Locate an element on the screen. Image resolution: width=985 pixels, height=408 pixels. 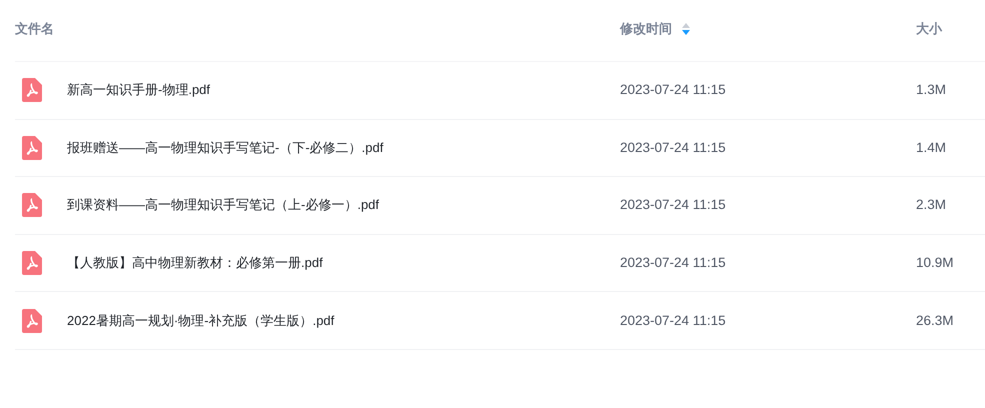
column-header: 大小 is located at coordinates (929, 29).